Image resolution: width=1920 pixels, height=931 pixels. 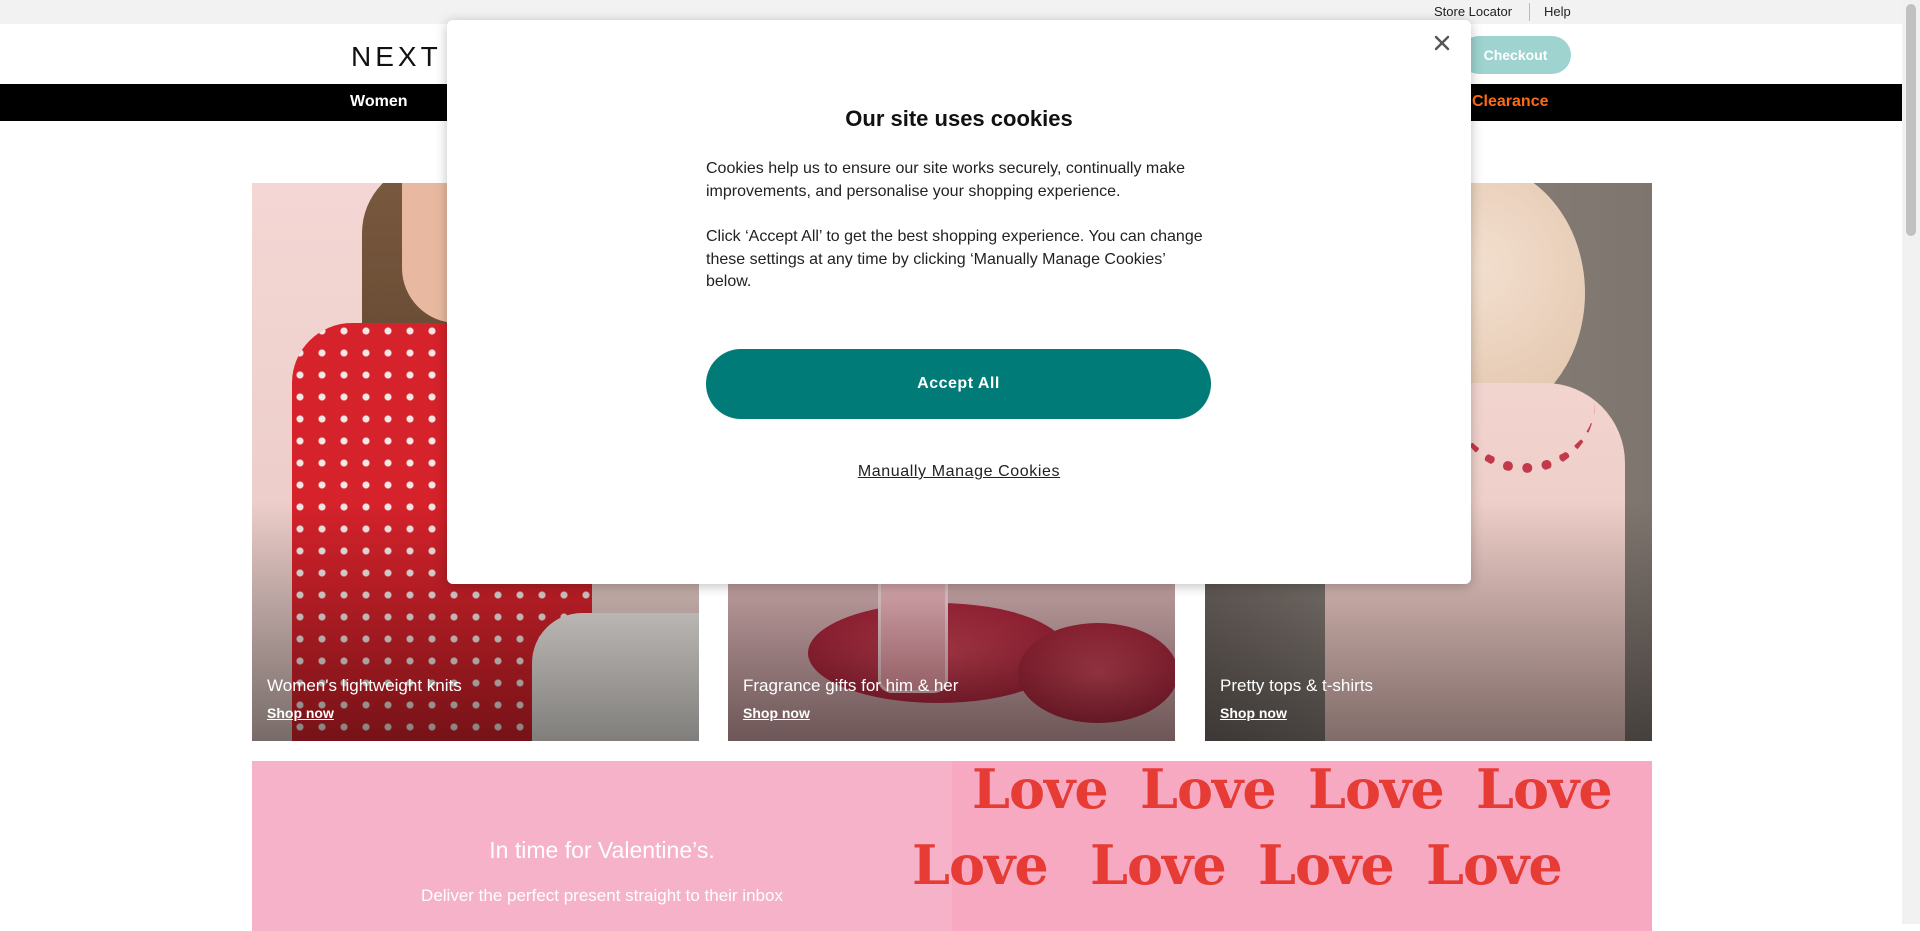 What do you see at coordinates (1911, 120) in the screenshot?
I see `scroll-thumb` at bounding box center [1911, 120].